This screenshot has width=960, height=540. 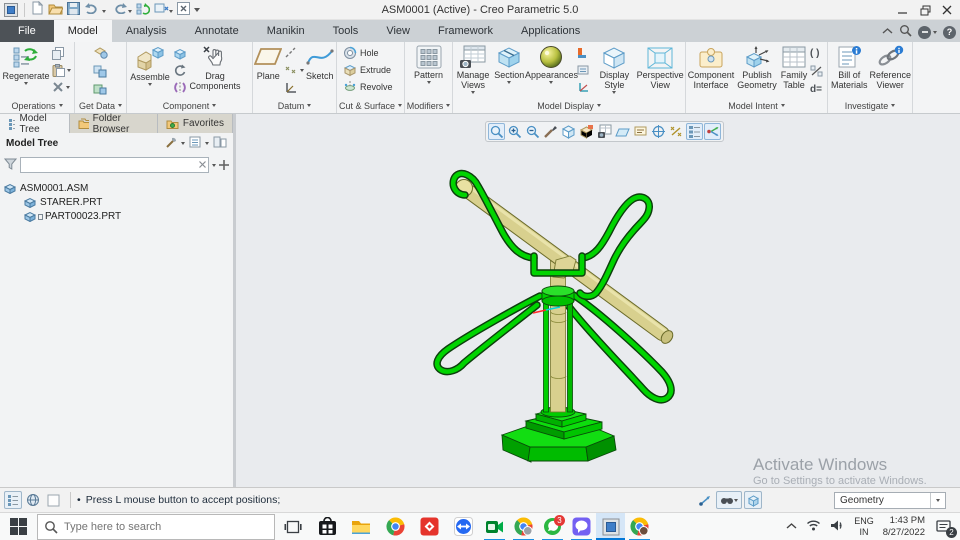 What do you see at coordinates (180, 53) in the screenshot?
I see `create-component-button` at bounding box center [180, 53].